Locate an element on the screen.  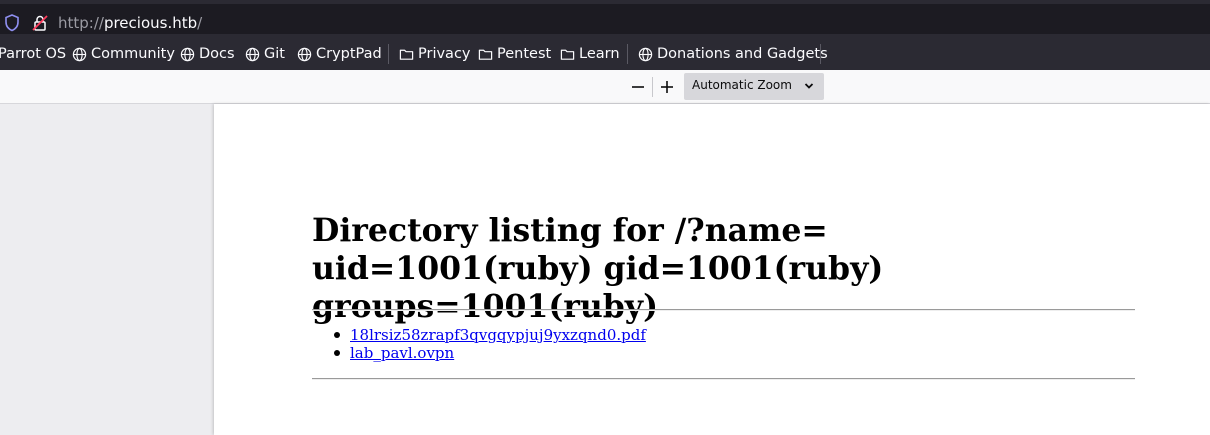
url-text: http://precious.htb/ is located at coordinates (130, 23).